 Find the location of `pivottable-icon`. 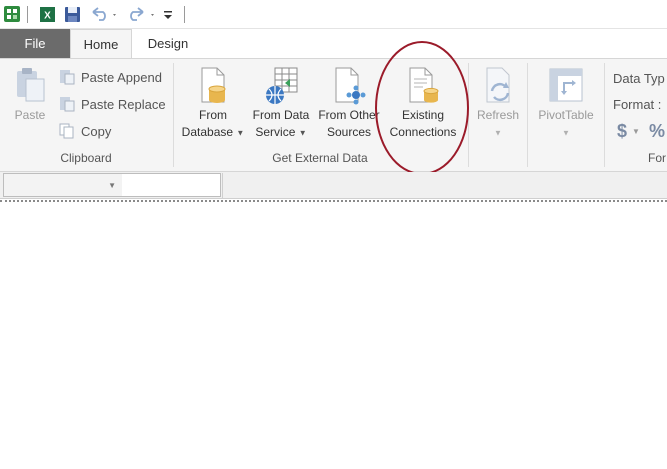

pivottable-icon is located at coordinates (566, 86).